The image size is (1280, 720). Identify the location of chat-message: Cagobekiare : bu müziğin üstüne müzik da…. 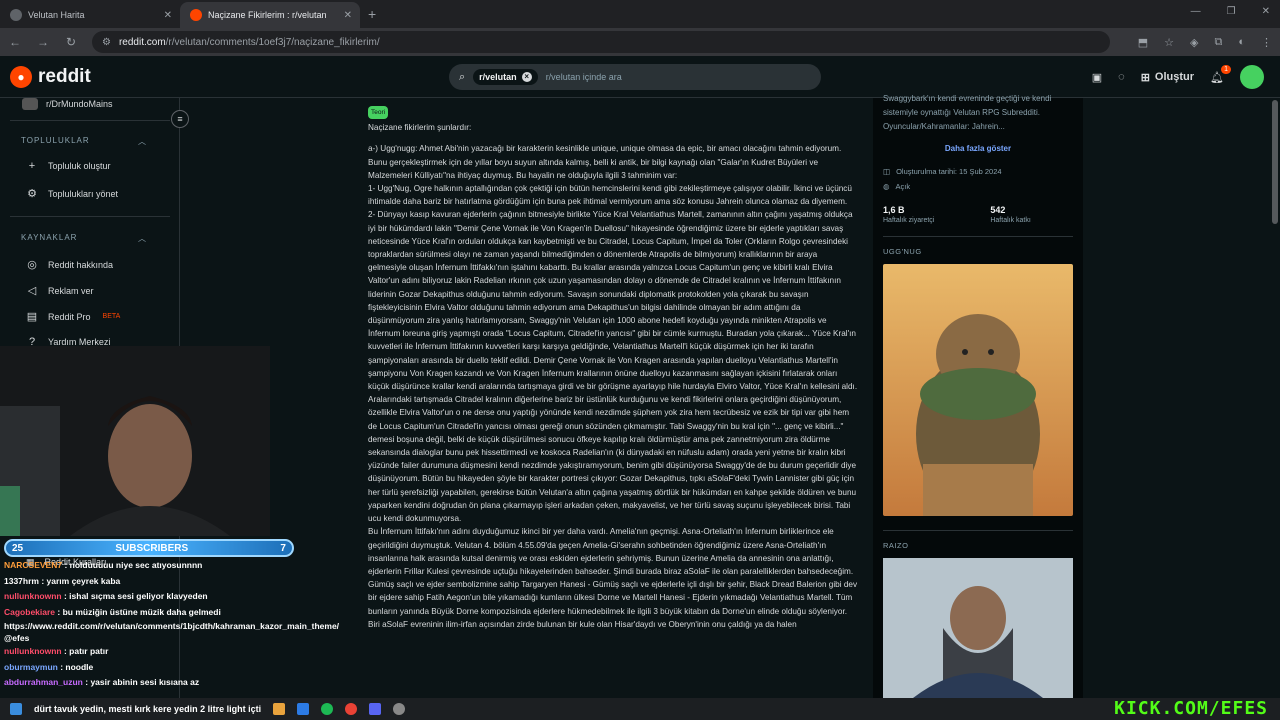
(112, 611).